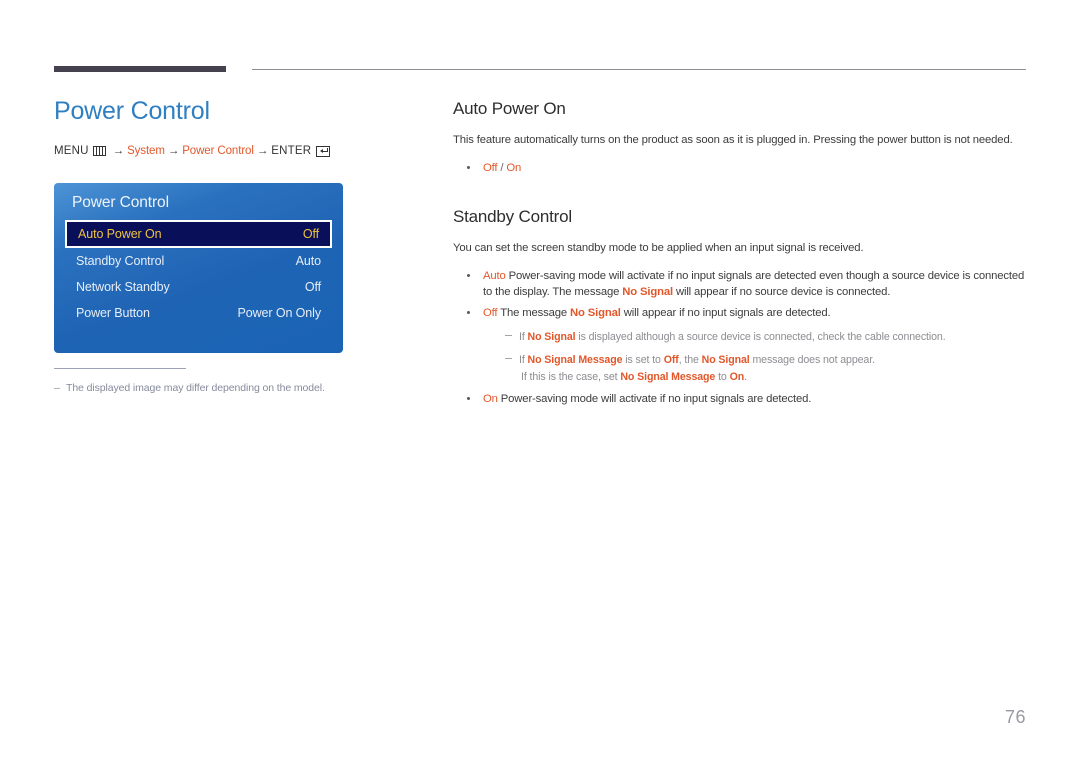  I want to click on page-title: Power Control, so click(132, 111).